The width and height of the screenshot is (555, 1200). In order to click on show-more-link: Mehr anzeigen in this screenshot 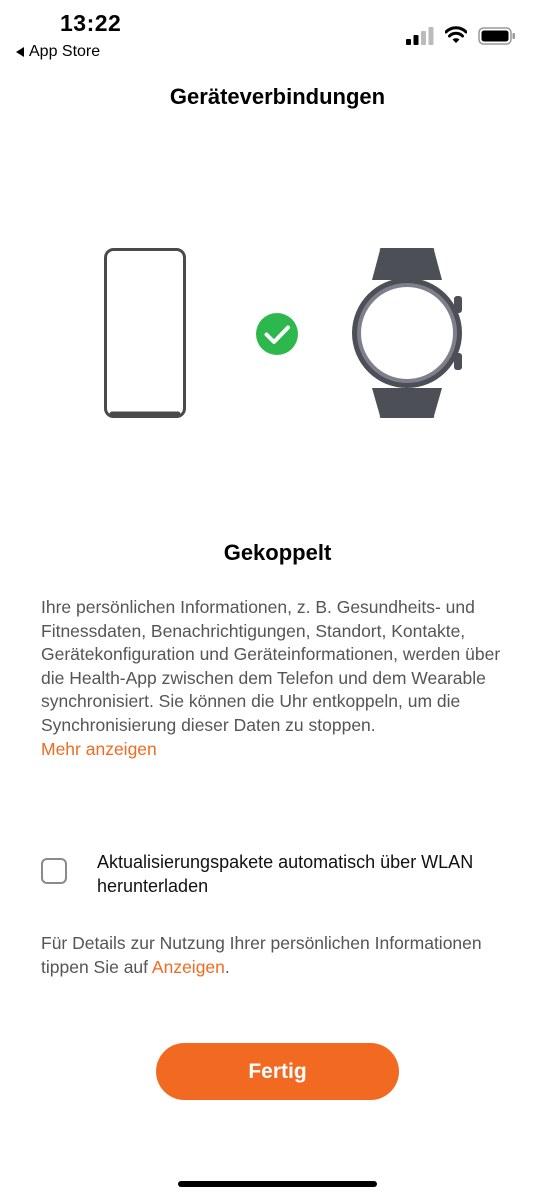, I will do `click(99, 749)`.